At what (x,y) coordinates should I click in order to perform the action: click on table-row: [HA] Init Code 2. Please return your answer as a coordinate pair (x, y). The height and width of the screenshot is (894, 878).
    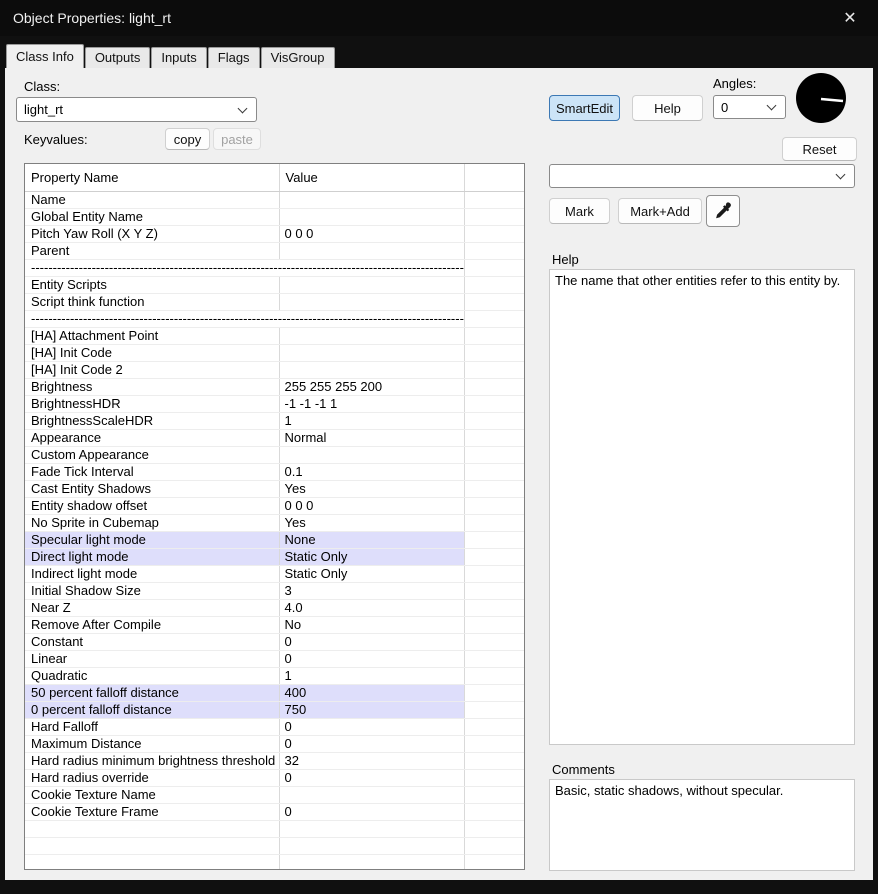
    Looking at the image, I should click on (274, 370).